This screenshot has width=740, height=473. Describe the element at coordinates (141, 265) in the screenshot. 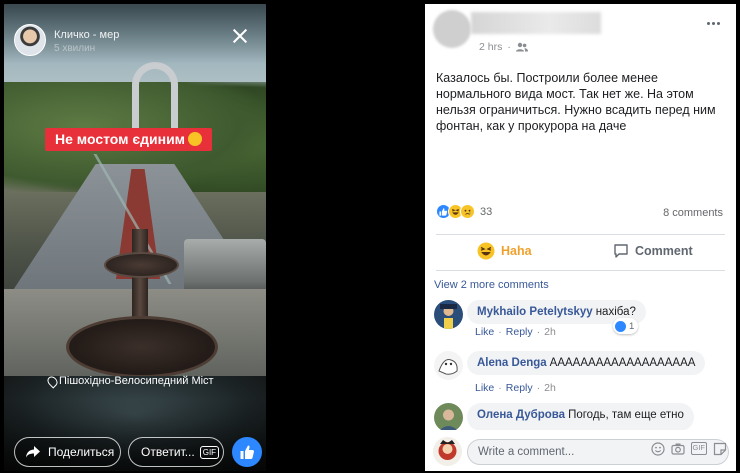

I see `story-fountain-top` at that location.